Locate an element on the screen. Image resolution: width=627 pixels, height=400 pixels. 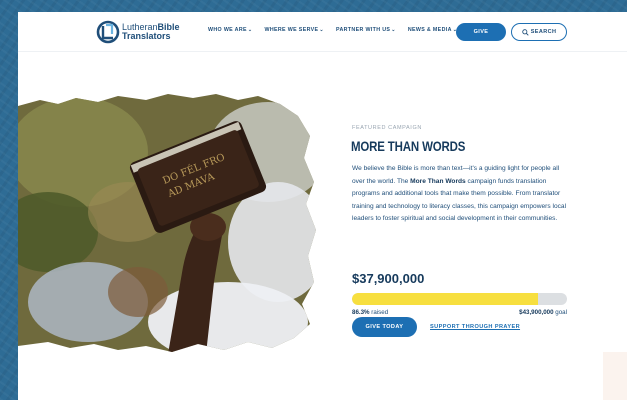
nav-where-we-serve: WHERE WE SERVE⌄ is located at coordinates (294, 30).